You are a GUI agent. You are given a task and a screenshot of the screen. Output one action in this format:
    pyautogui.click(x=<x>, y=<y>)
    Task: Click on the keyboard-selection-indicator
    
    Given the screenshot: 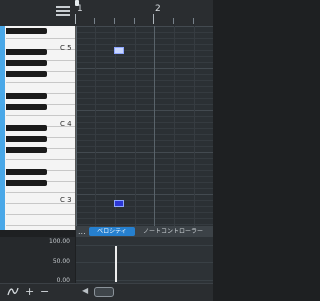 What is the action you would take?
    pyautogui.click(x=2, y=128)
    